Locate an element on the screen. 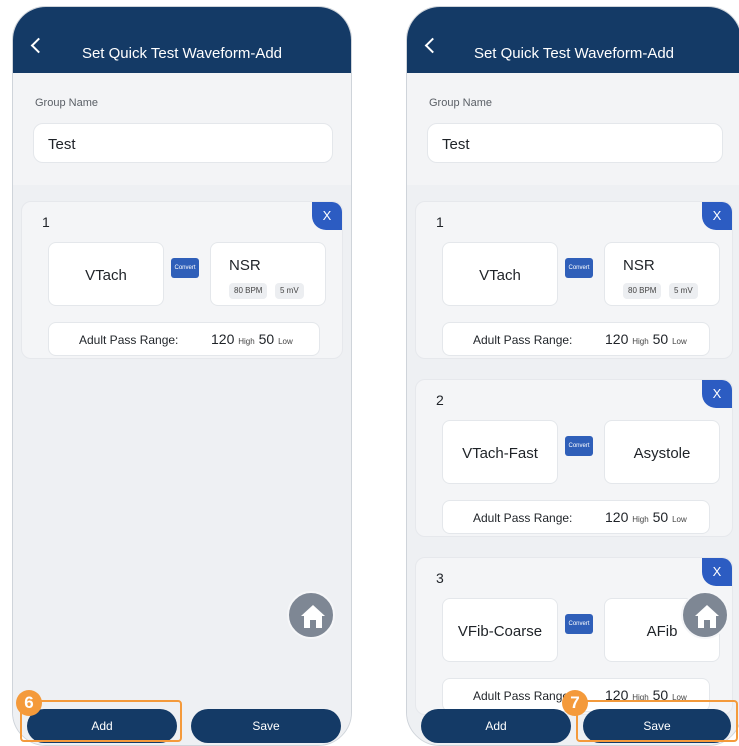  from-waveform-name: VTach-Fast is located at coordinates (500, 453).